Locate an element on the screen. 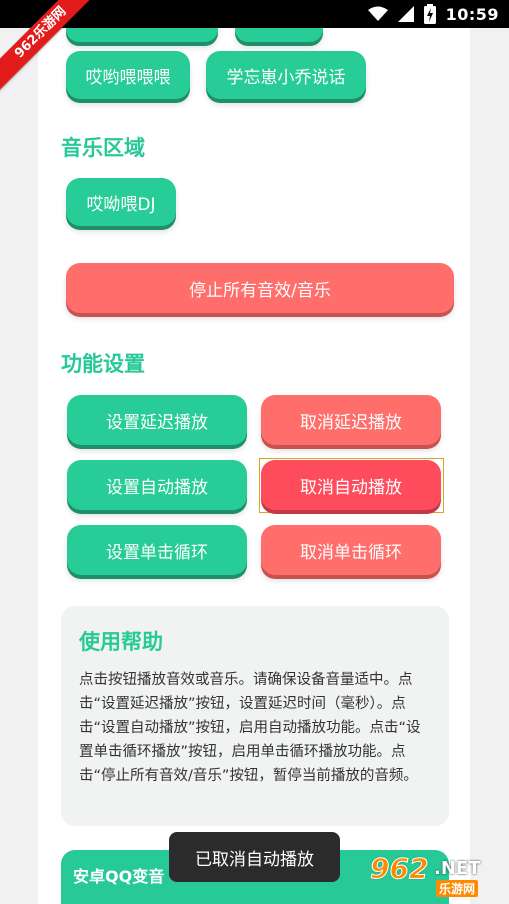 This screenshot has width=509, height=904. cancel-loop-button: 取消单击循环 is located at coordinates (351, 550).